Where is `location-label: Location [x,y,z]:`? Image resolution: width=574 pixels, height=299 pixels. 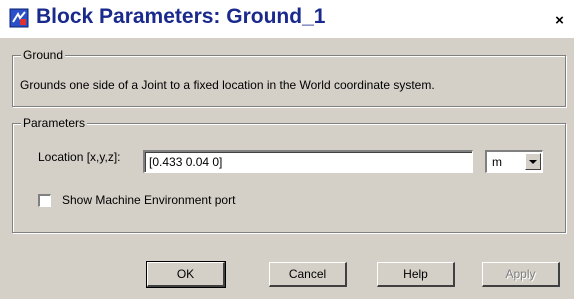 location-label: Location [x,y,z]: is located at coordinates (79, 157).